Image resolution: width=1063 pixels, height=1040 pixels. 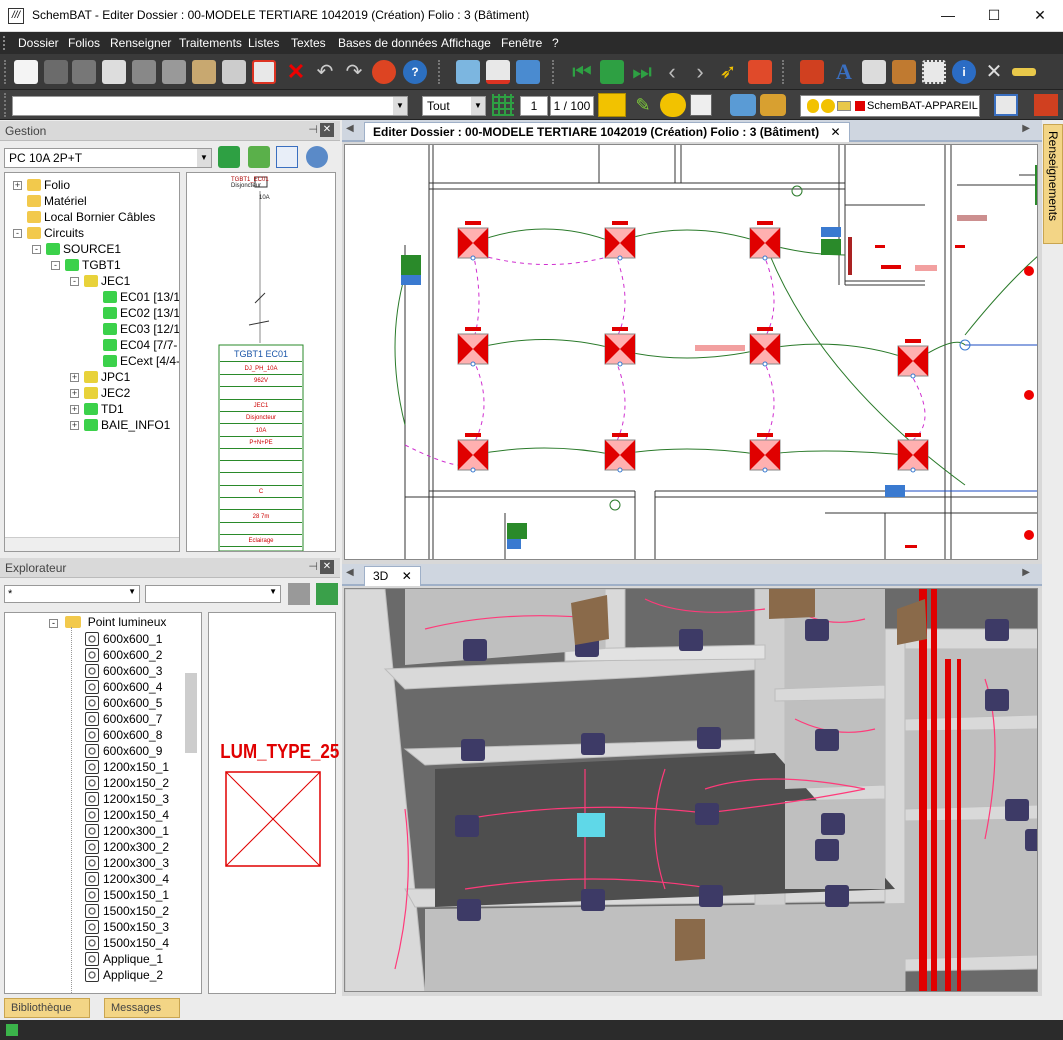 I want to click on cut-icon, so click(x=144, y=72).